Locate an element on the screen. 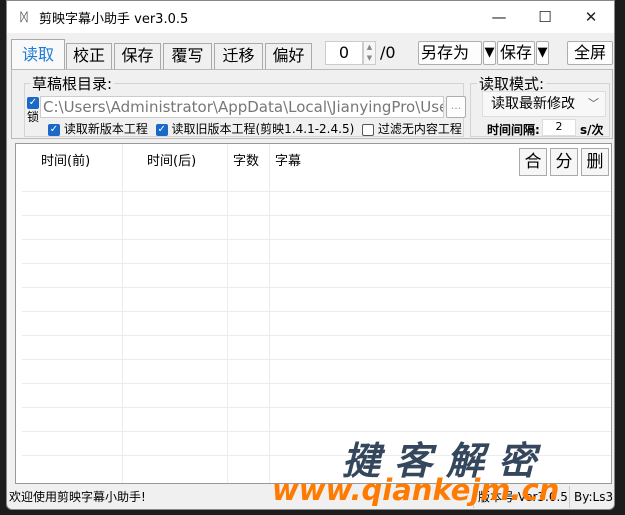  read-old-checkbox: ✓ is located at coordinates (161, 129).